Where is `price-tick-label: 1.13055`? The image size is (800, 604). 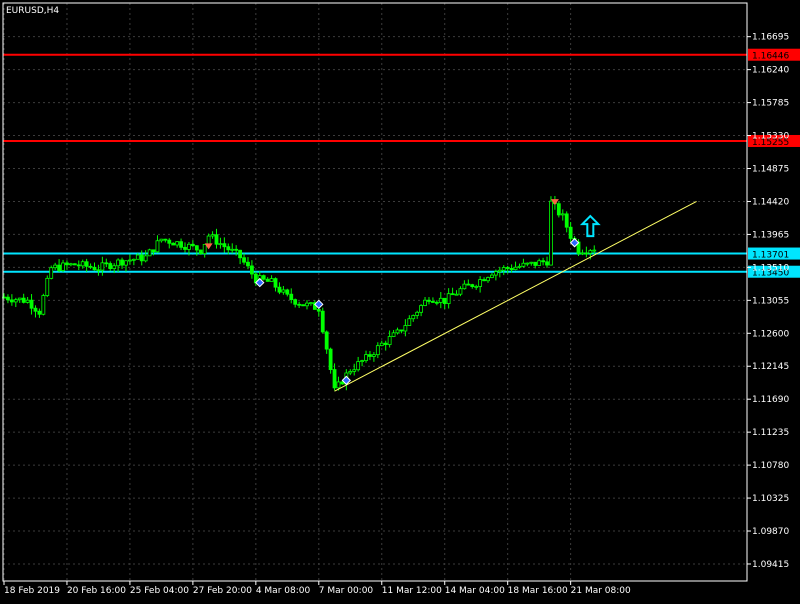
price-tick-label: 1.13055 is located at coordinates (770, 301).